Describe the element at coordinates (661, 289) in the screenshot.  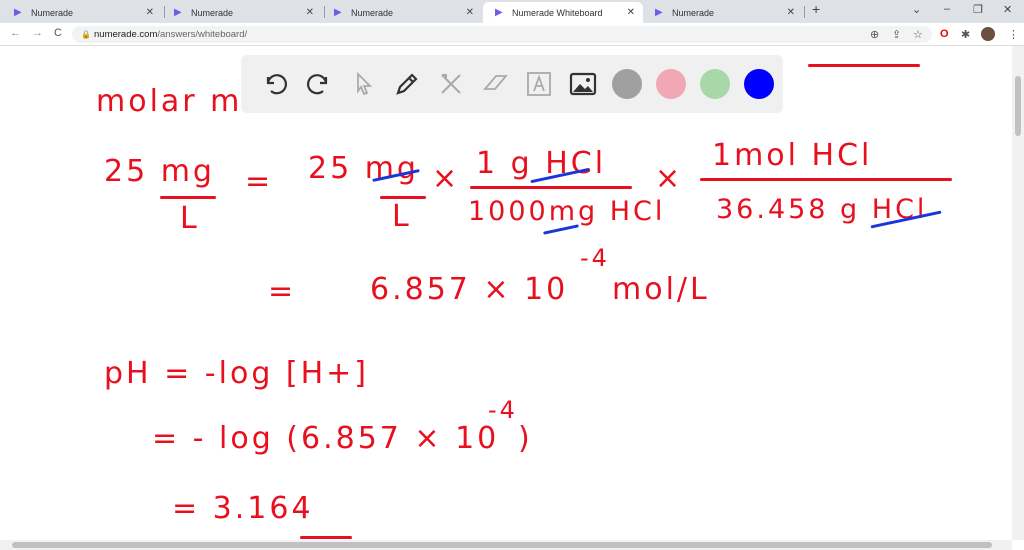
I see `handwriting-mol-per-l: mol/L` at that location.